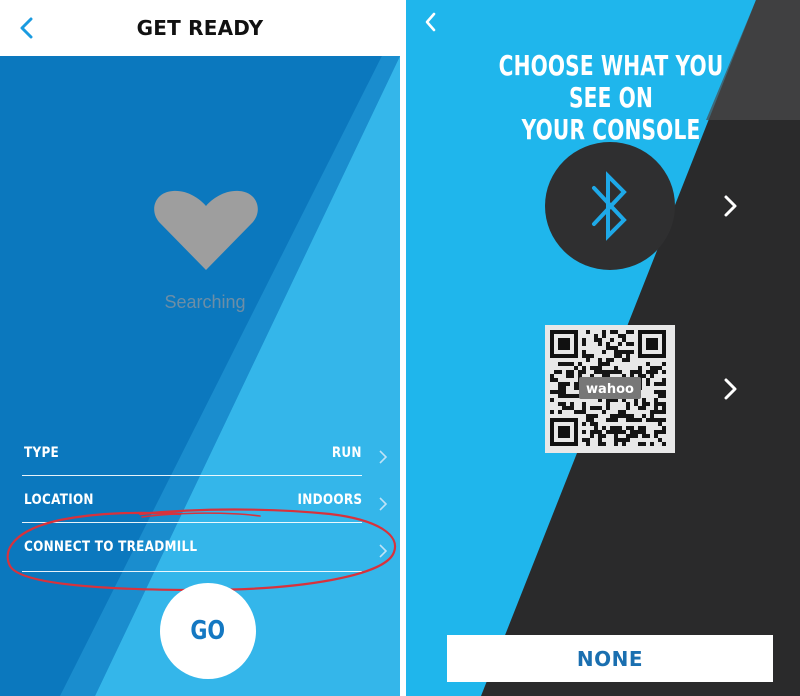 The image size is (800, 696). What do you see at coordinates (111, 547) in the screenshot?
I see `setting-label: CONNECT TO TREADMILL` at bounding box center [111, 547].